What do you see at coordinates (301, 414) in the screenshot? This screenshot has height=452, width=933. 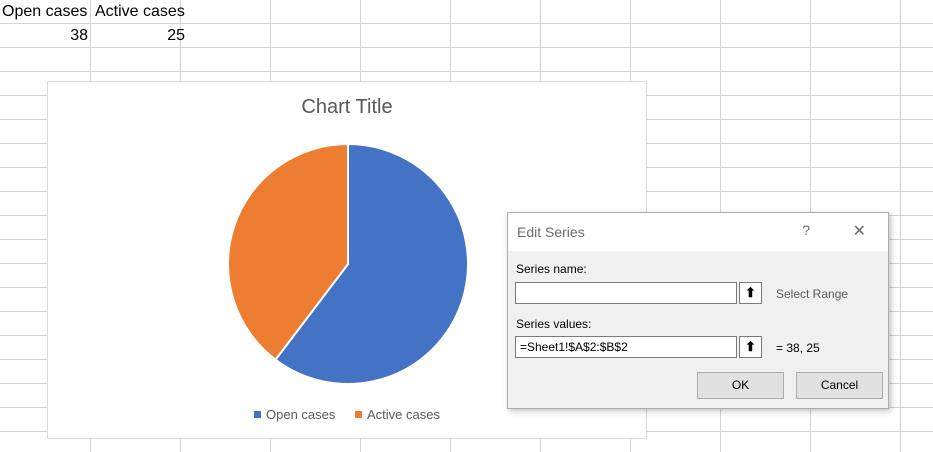 I see `legend-label-open-cases: Open cases` at bounding box center [301, 414].